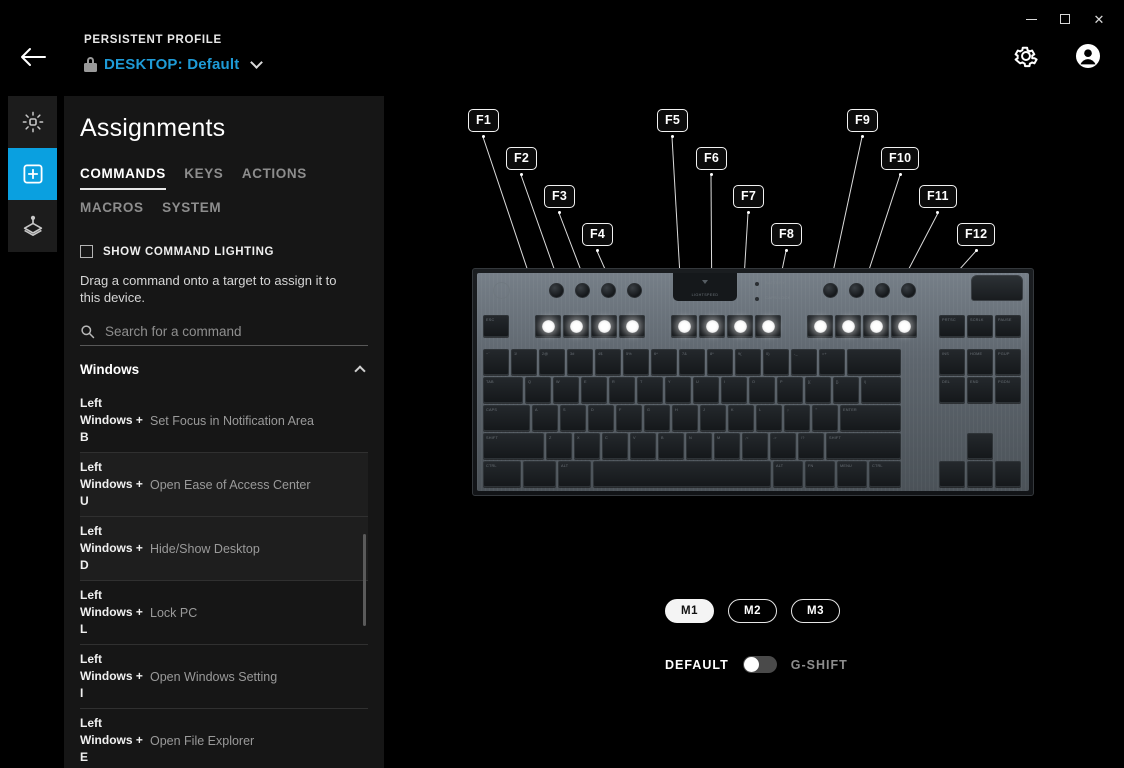 The width and height of the screenshot is (1124, 768). Describe the element at coordinates (769, 418) in the screenshot. I see `key-l: L` at that location.